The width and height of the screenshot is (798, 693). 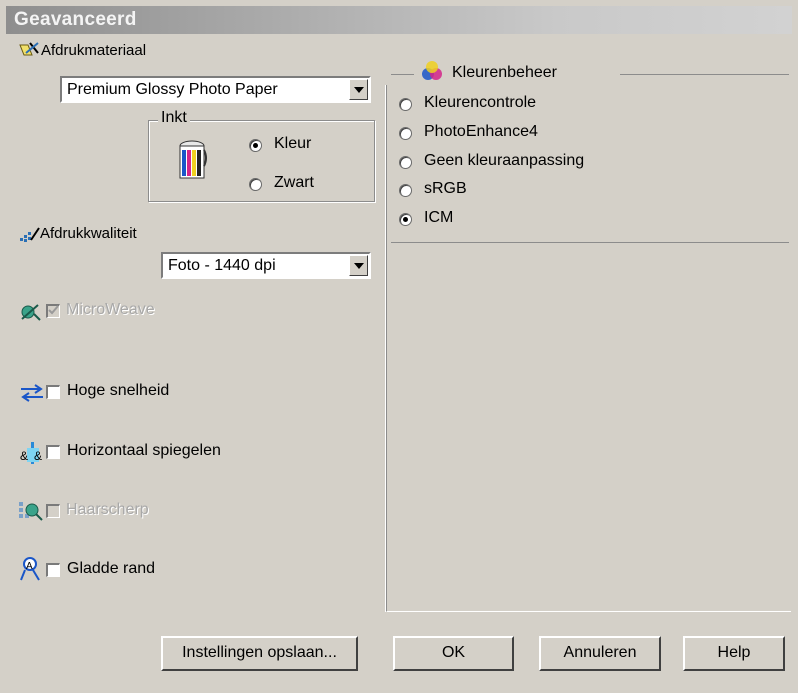 What do you see at coordinates (222, 265) in the screenshot?
I see `quality-value: Foto - 1440 dpi` at bounding box center [222, 265].